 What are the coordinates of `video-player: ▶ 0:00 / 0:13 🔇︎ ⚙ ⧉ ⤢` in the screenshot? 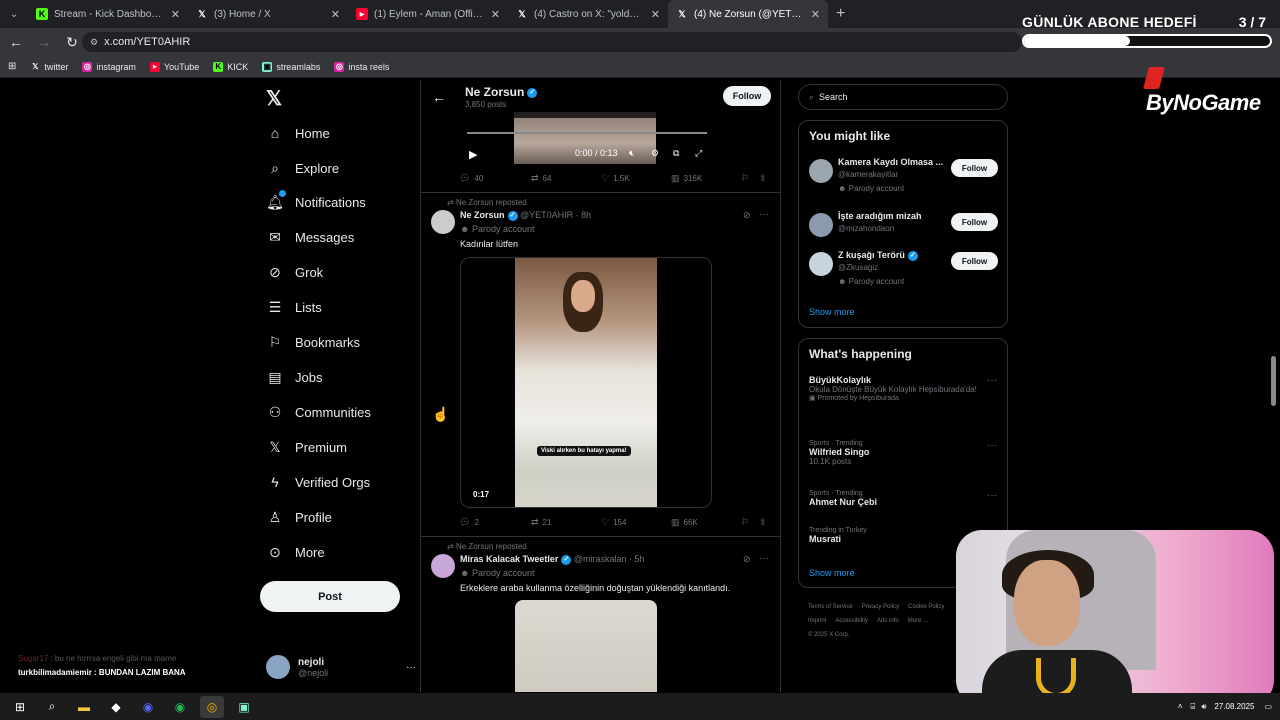 It's located at (586, 138).